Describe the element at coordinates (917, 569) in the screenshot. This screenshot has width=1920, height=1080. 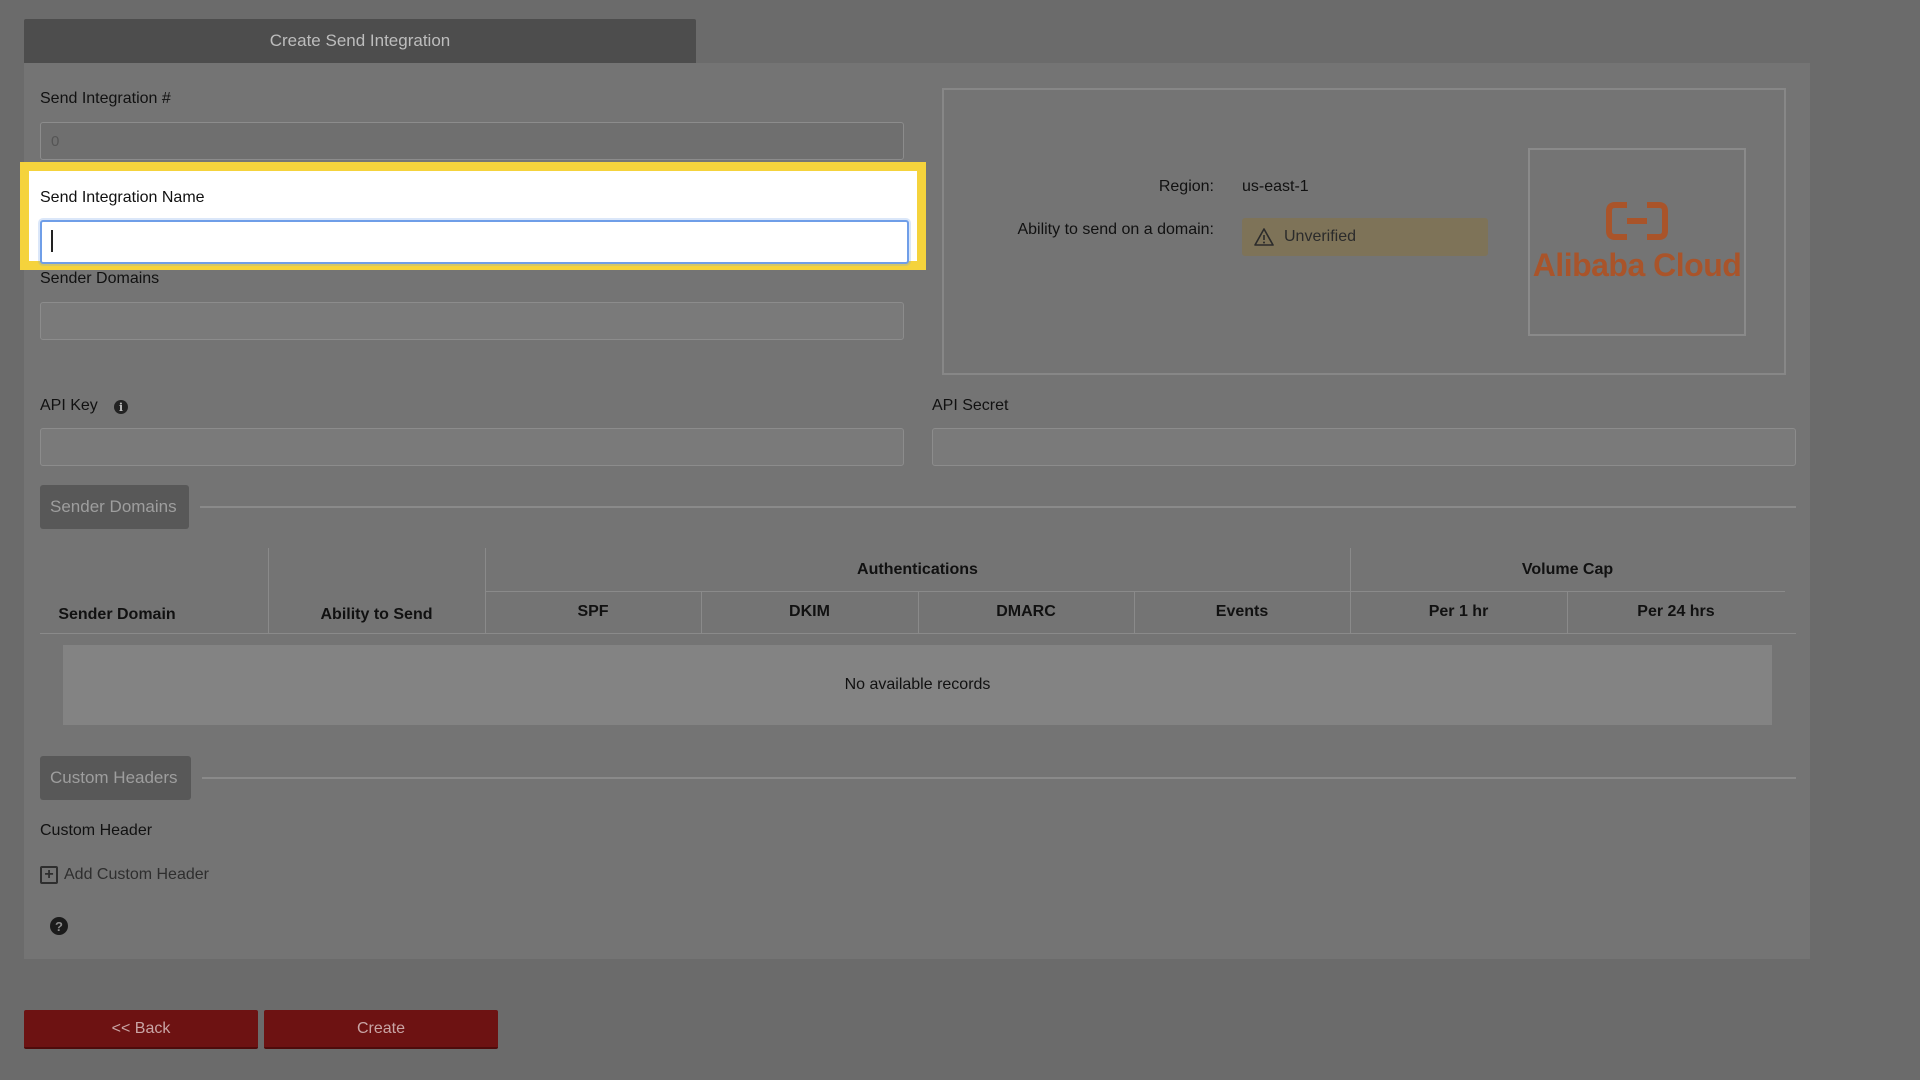
I see `group-header-authentications: Authentications` at that location.